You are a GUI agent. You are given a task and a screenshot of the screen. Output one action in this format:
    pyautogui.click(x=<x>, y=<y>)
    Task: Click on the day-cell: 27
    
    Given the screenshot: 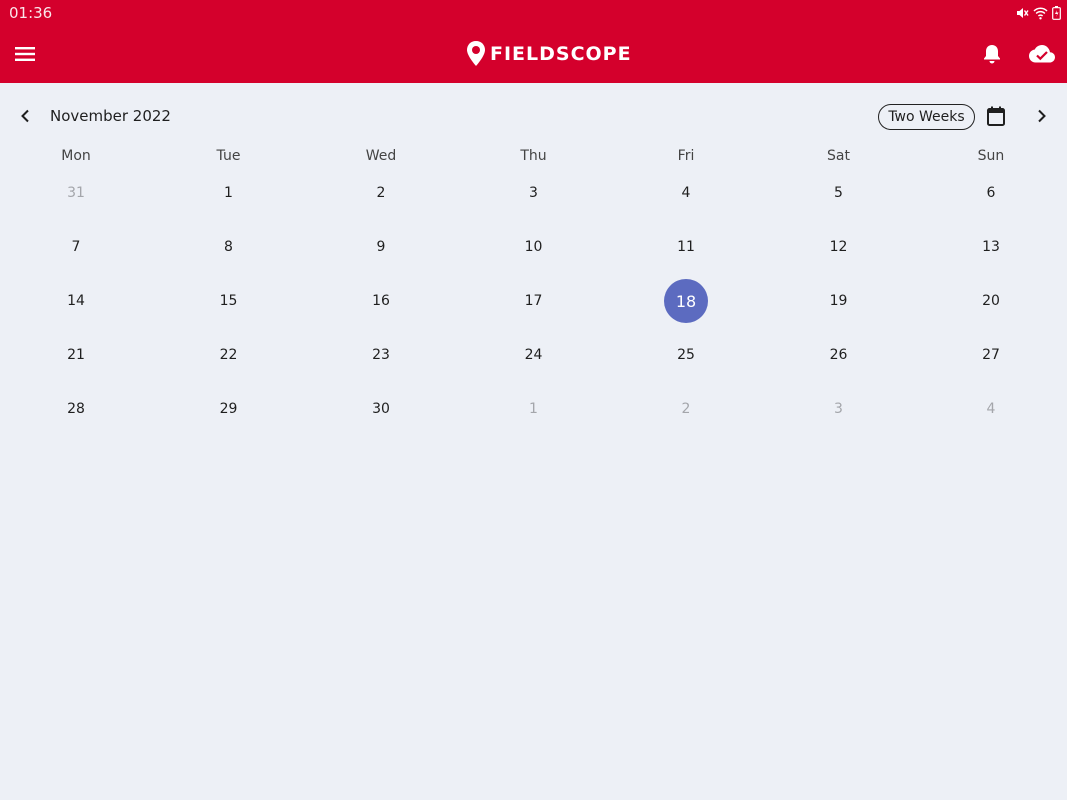 What is the action you would take?
    pyautogui.click(x=991, y=355)
    